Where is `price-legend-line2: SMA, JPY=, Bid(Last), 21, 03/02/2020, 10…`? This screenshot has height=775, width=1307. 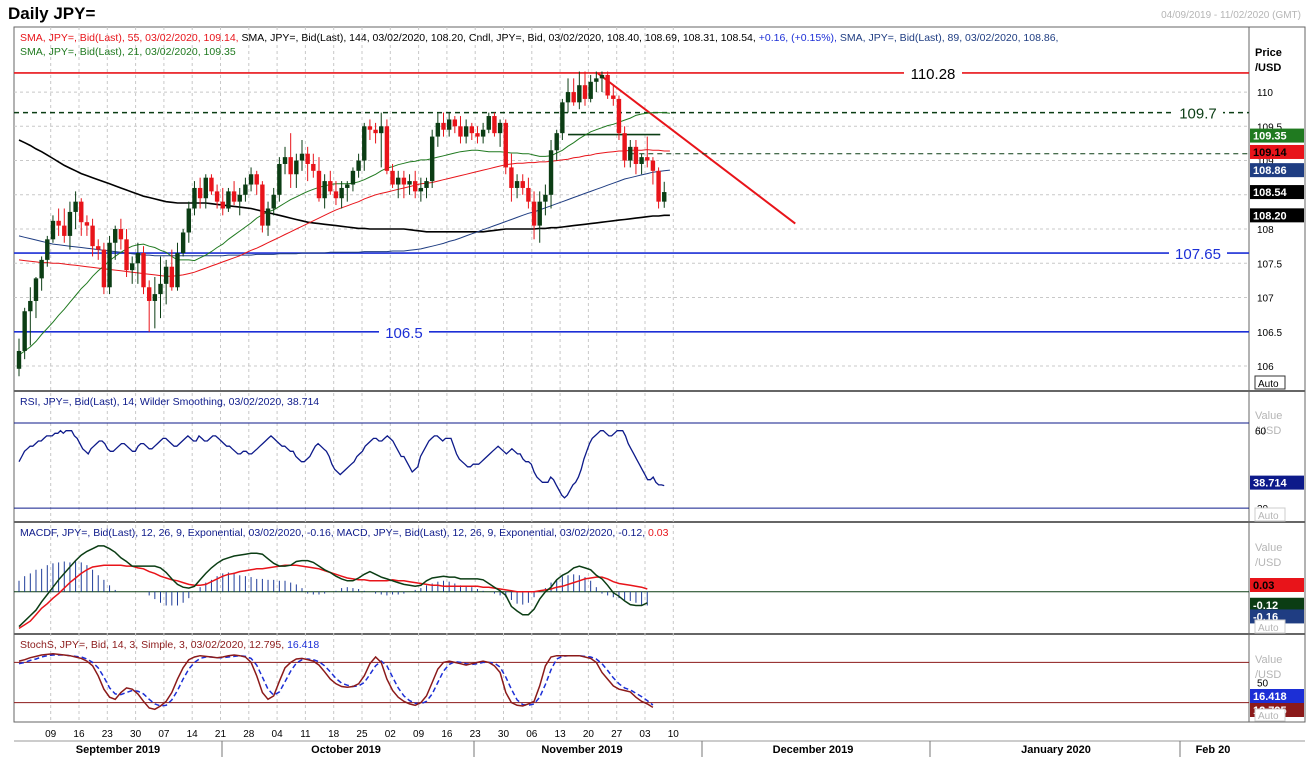 price-legend-line2: SMA, JPY=, Bid(Last), 21, 03/02/2020, 10… is located at coordinates (128, 52).